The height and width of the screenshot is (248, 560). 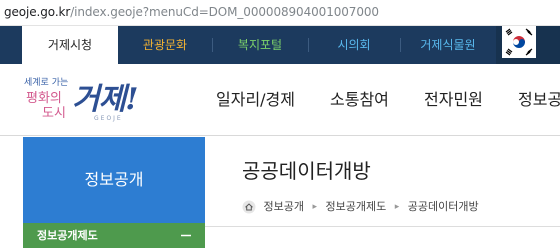 I want to click on breadcrumb-item: 정보공개, so click(x=284, y=207).